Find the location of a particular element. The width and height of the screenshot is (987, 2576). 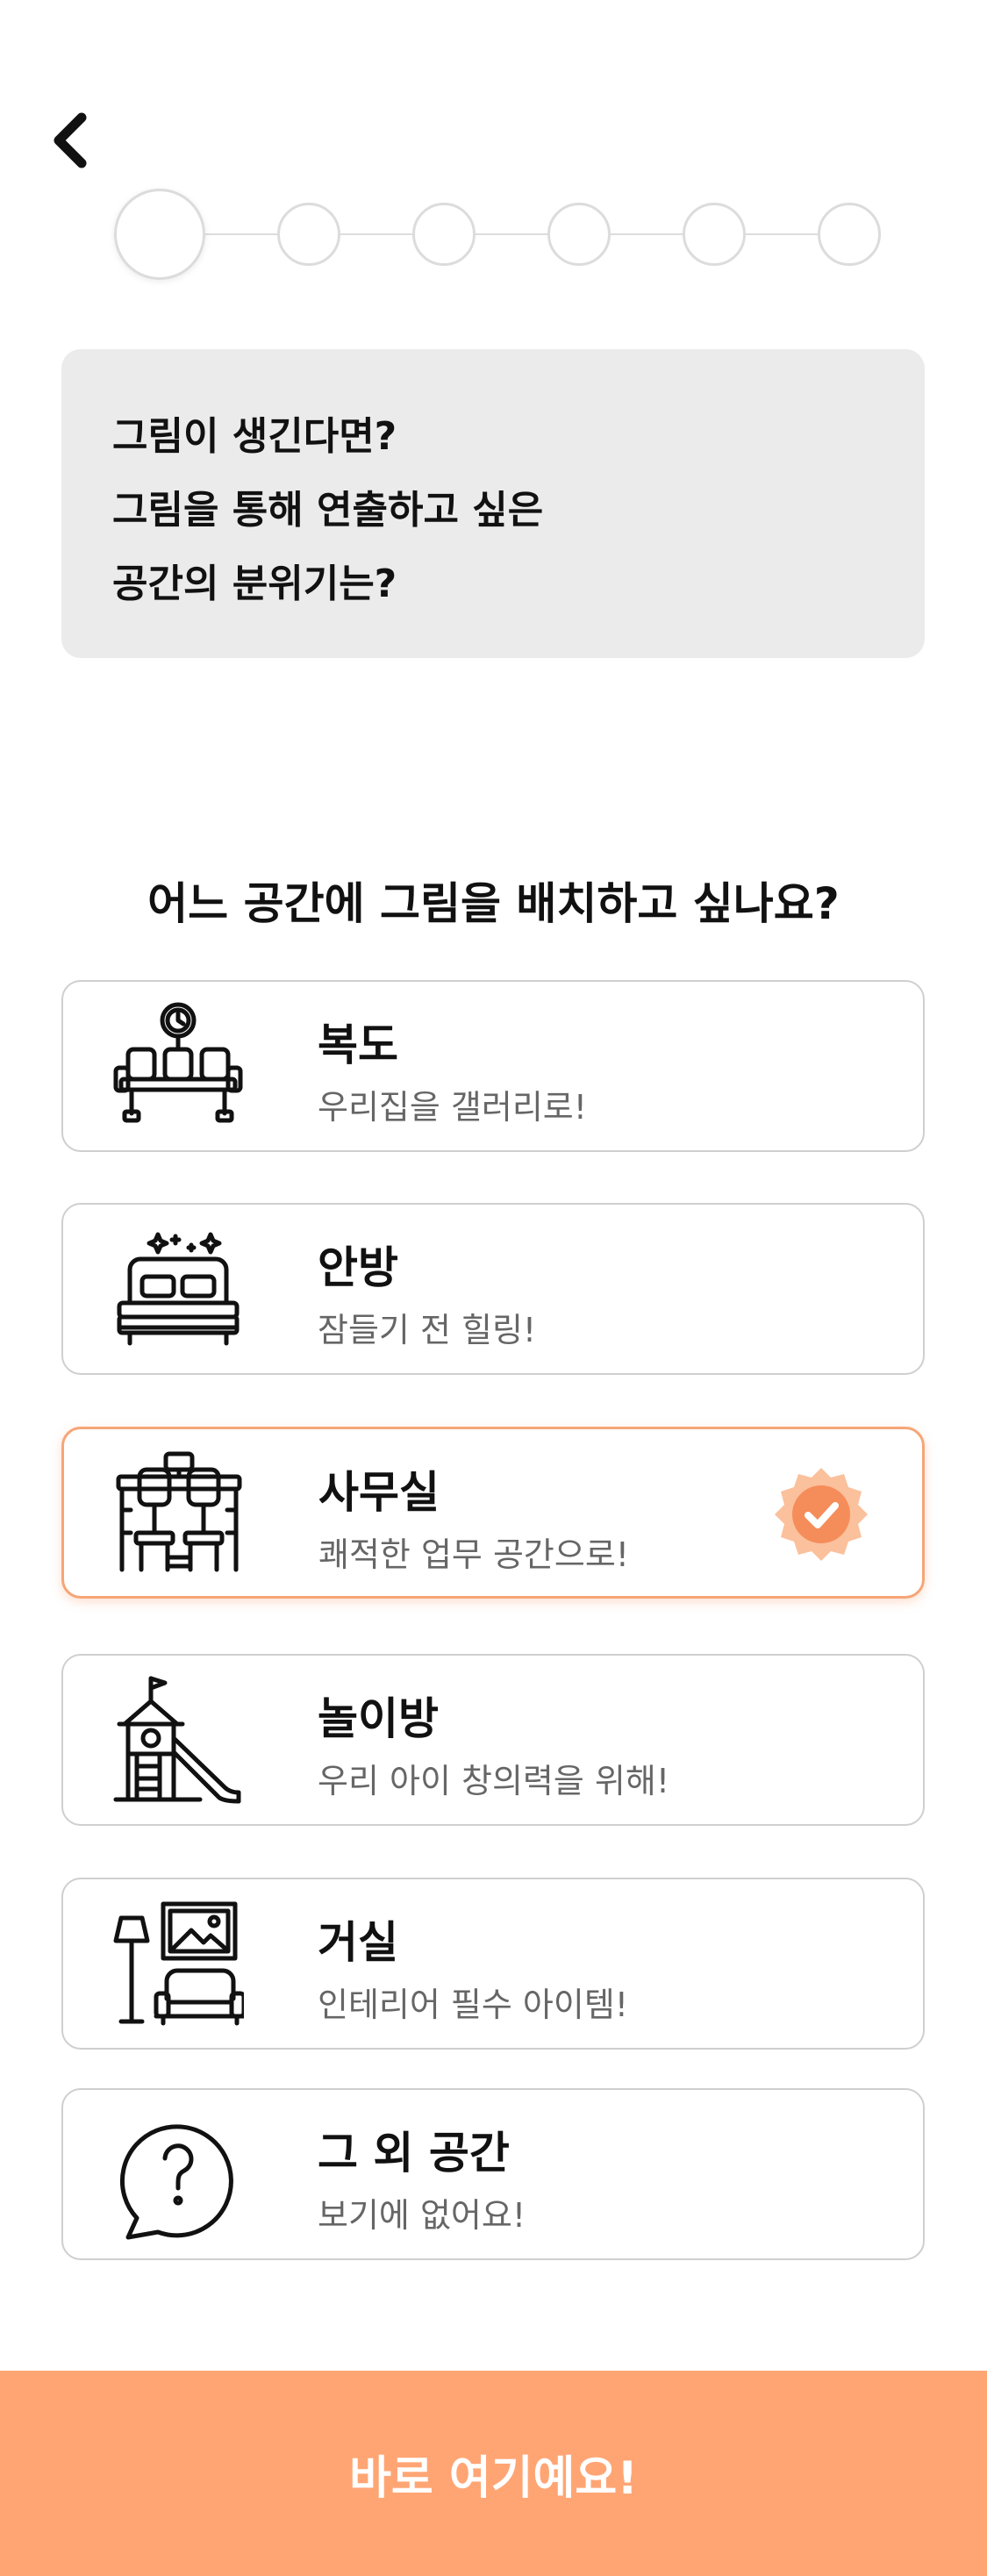

option-hallway: 복도 우리집을 갤러리로! is located at coordinates (493, 1066).